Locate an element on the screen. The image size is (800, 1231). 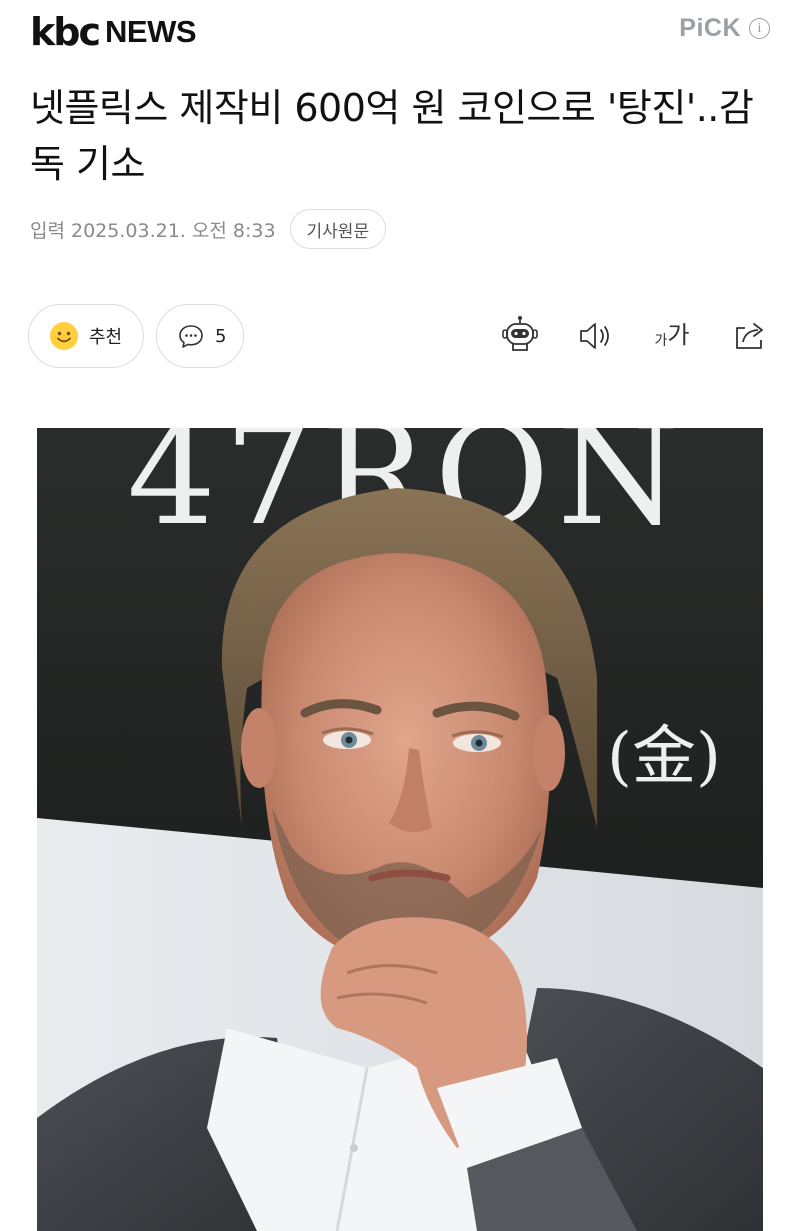
info-icon: i is located at coordinates (759, 28).